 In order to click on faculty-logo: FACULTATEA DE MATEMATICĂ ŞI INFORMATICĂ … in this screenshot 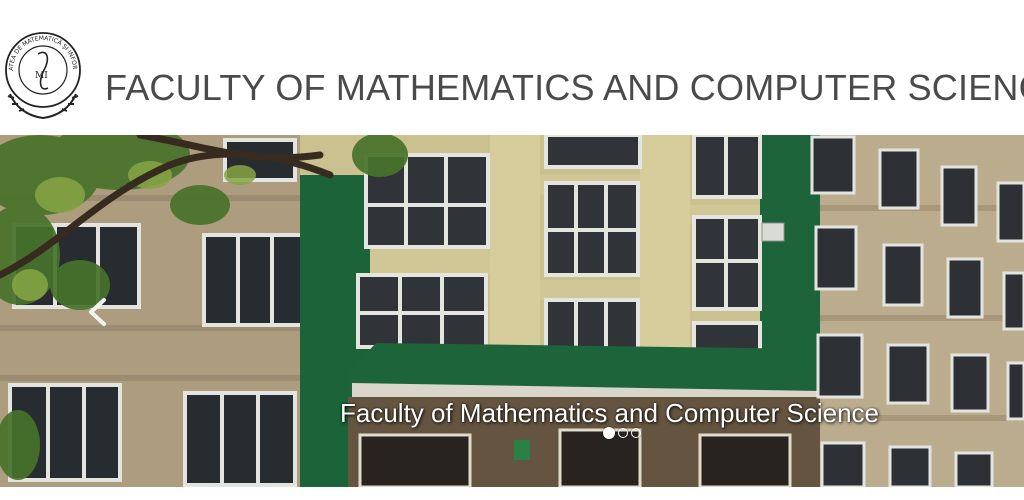, I will do `click(43, 73)`.